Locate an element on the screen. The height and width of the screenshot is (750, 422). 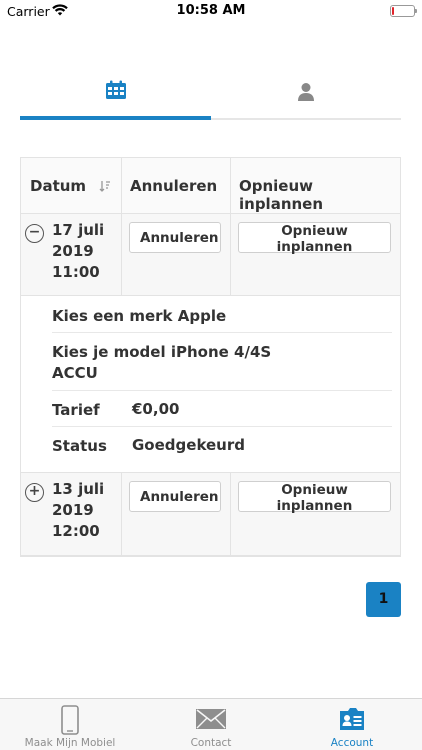
status-bar: Carrier 10:58 AM is located at coordinates (211, 11).